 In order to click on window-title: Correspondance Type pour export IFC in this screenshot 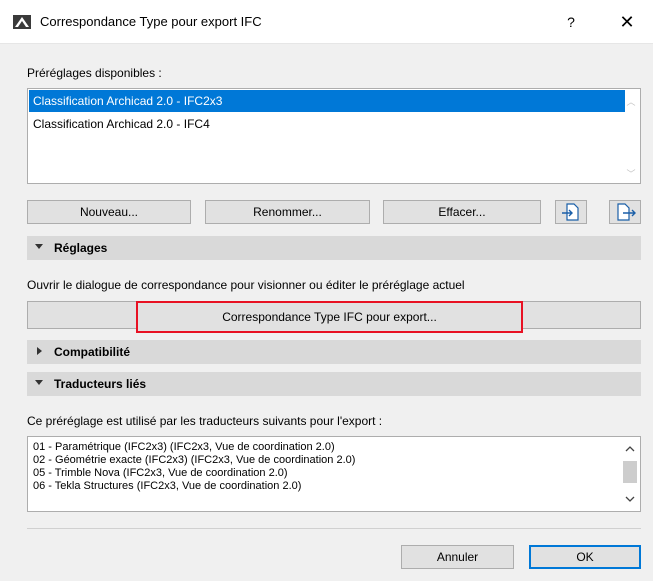, I will do `click(151, 21)`.